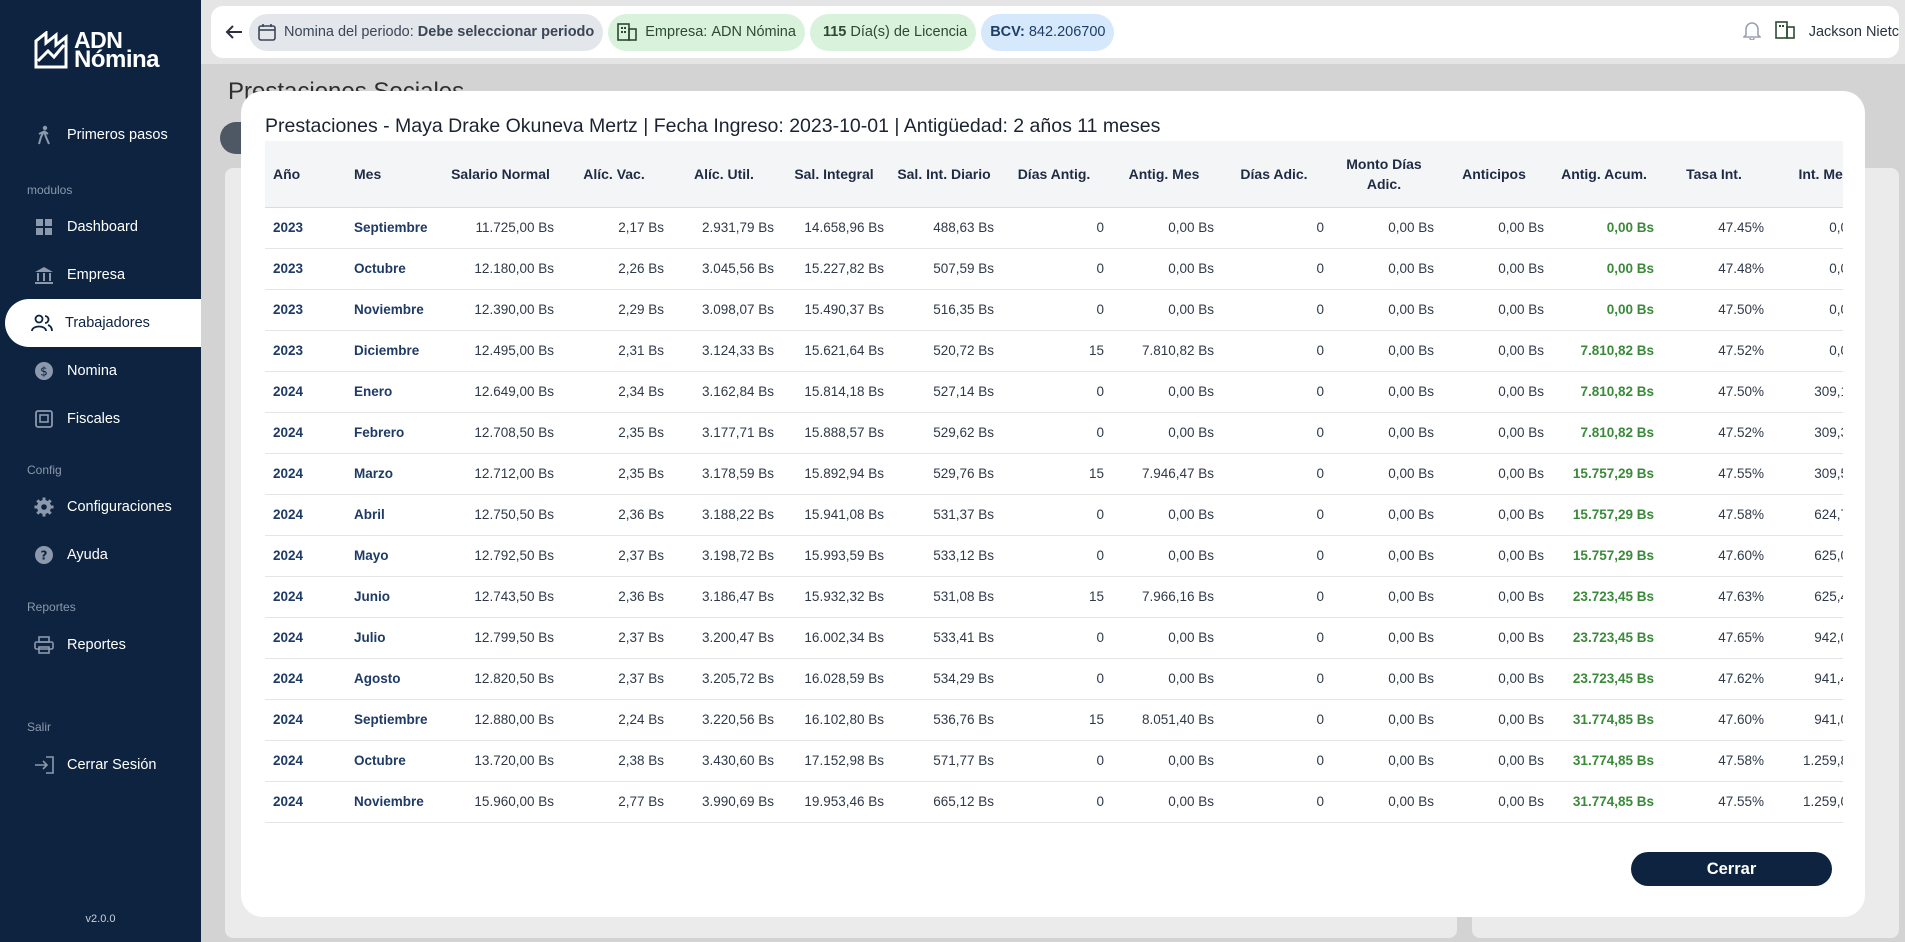 This screenshot has width=1905, height=942. What do you see at coordinates (100, 507) in the screenshot?
I see `sidebar-item-configuraciones: Configuraciones` at bounding box center [100, 507].